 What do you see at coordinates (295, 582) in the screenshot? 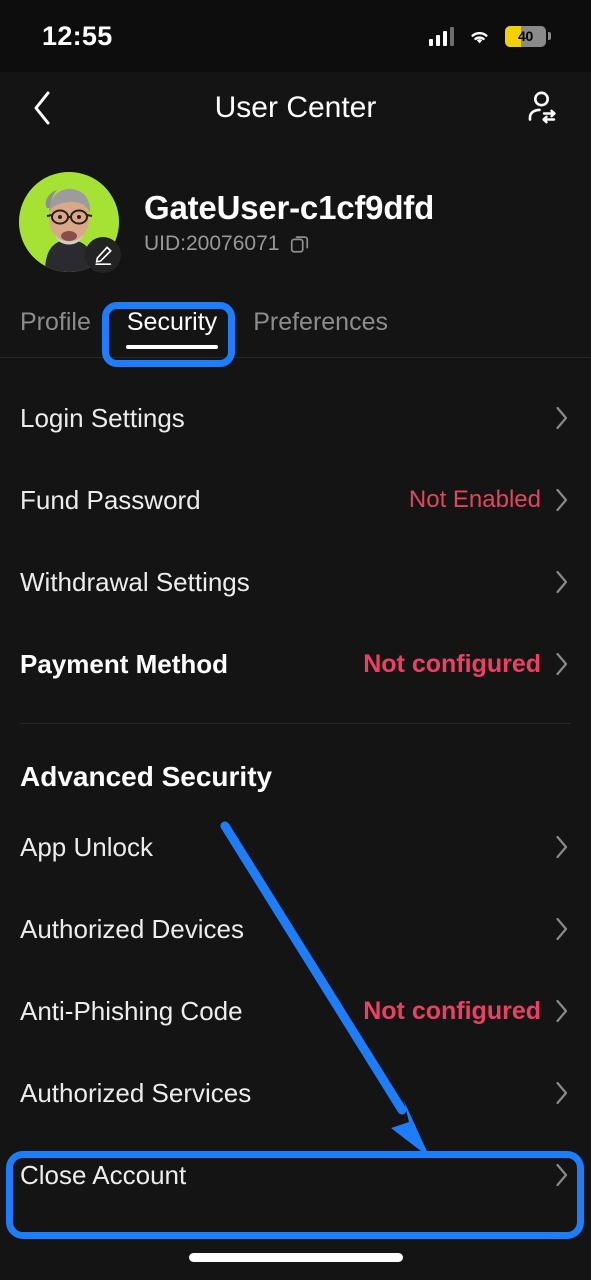
I see `list-item-withdrawal-settings: Withdrawal Settings` at bounding box center [295, 582].